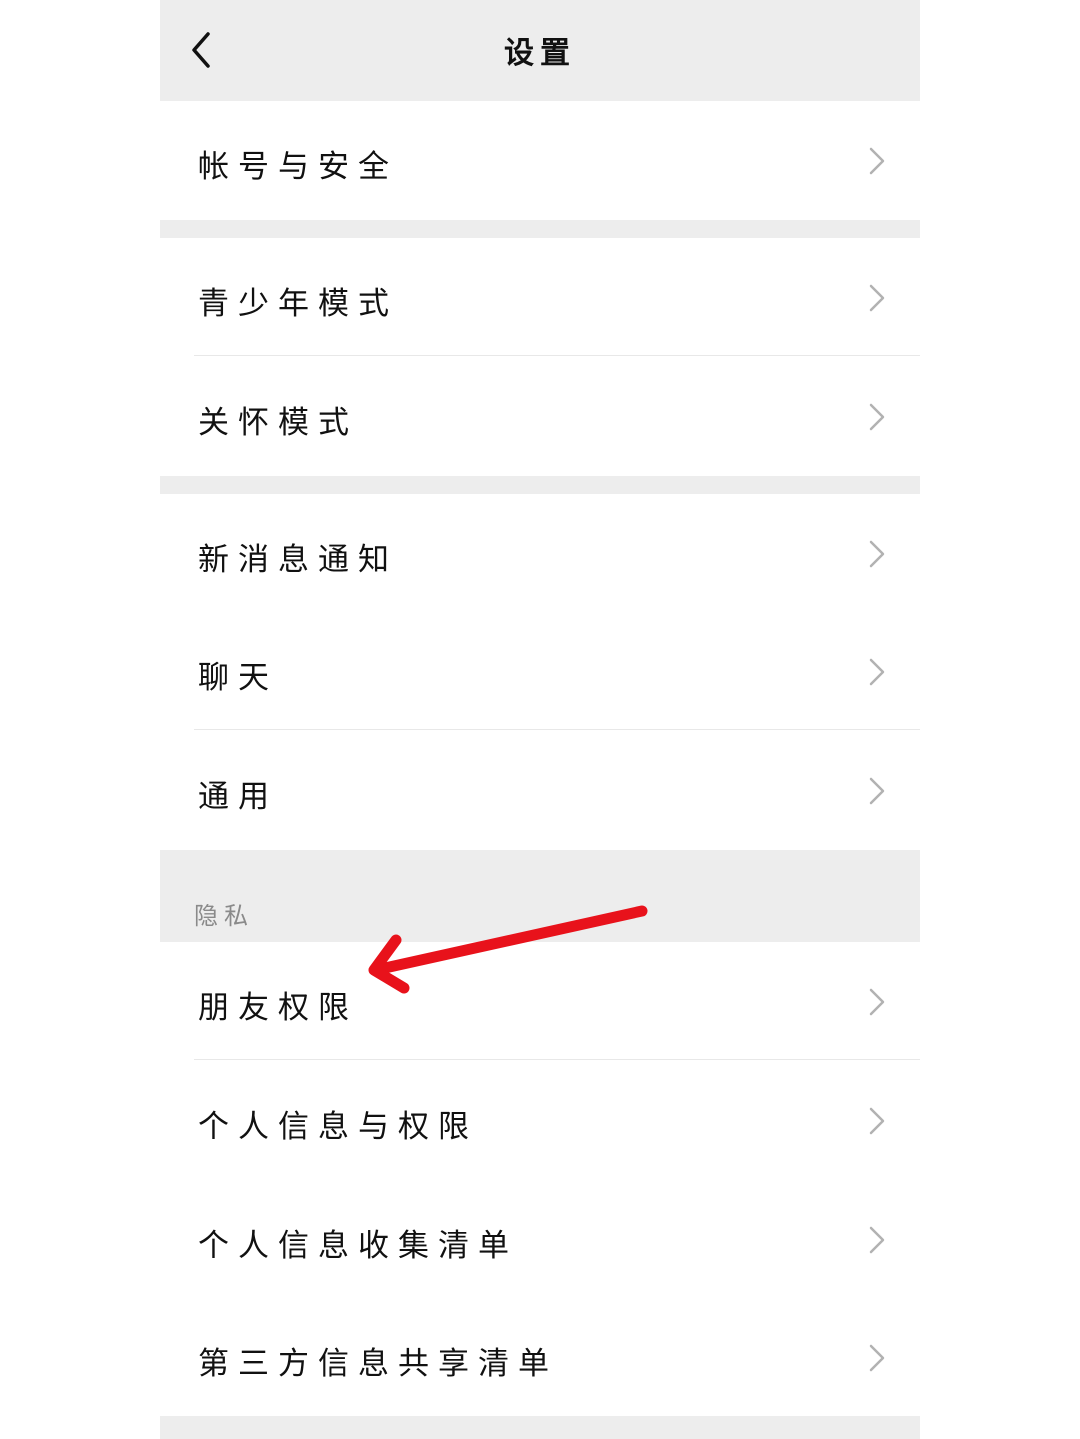 The height and width of the screenshot is (1439, 1080). Describe the element at coordinates (540, 896) in the screenshot. I see `section-header` at that location.